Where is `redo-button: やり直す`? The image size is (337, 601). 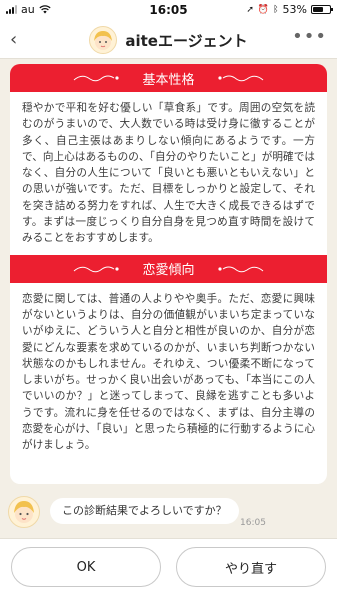
redo-button: やり直す is located at coordinates (251, 567).